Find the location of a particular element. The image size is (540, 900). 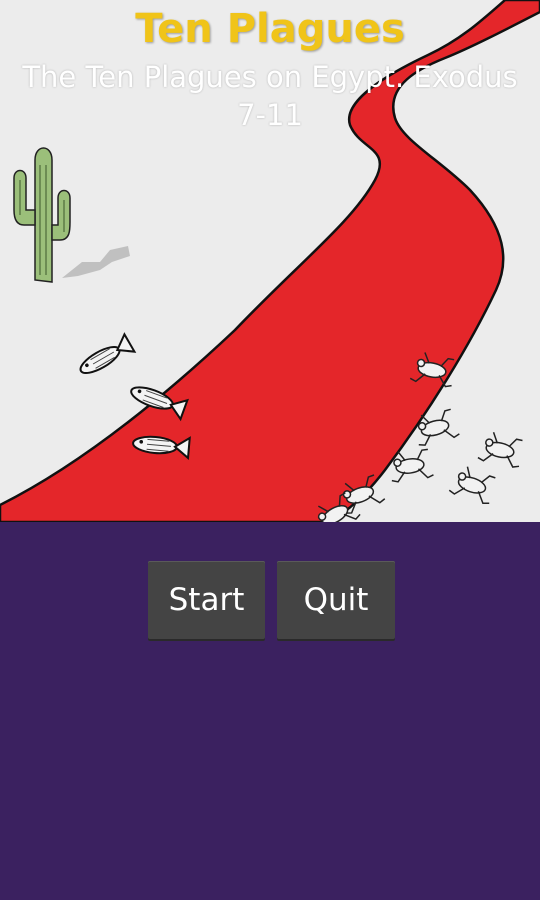

quit-button: Quit is located at coordinates (336, 600).